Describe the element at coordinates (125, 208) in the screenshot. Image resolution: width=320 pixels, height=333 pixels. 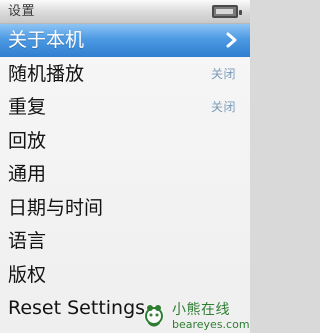
I see `menu-item-date-time: 日期与时间` at that location.